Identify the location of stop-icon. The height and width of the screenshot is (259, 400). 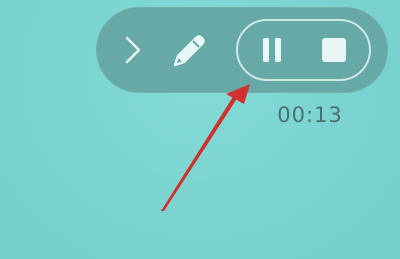
(334, 50).